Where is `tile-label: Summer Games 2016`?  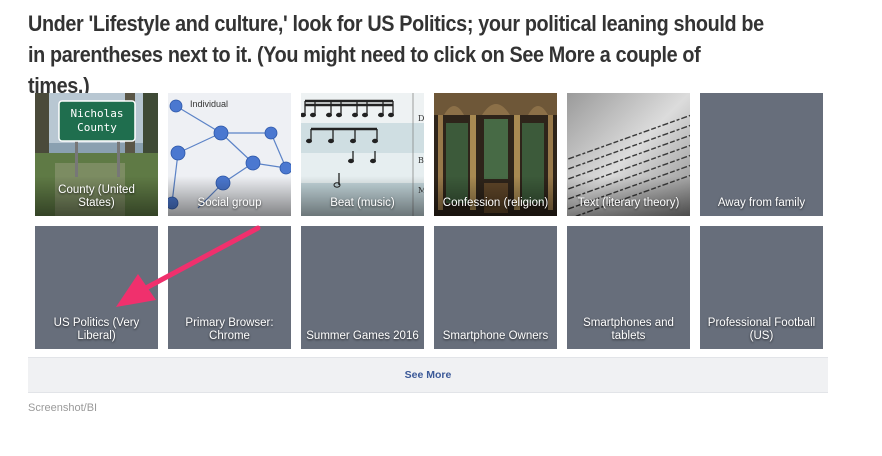 tile-label: Summer Games 2016 is located at coordinates (362, 336).